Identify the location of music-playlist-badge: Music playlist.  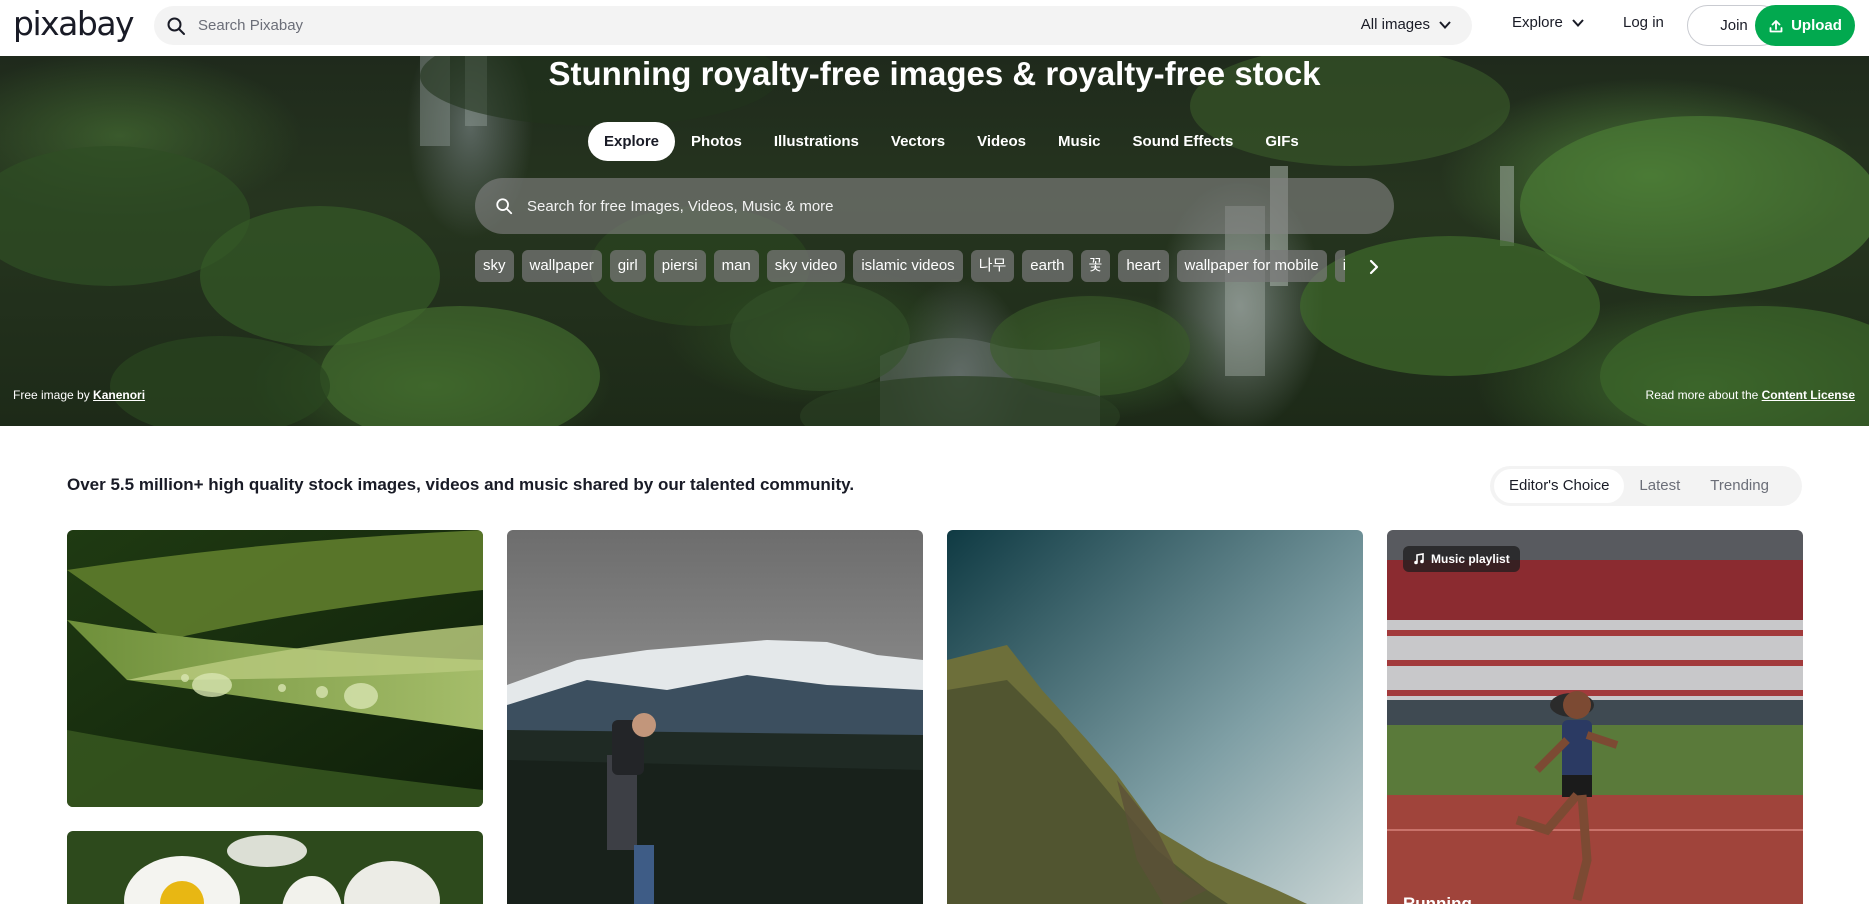
(1461, 559).